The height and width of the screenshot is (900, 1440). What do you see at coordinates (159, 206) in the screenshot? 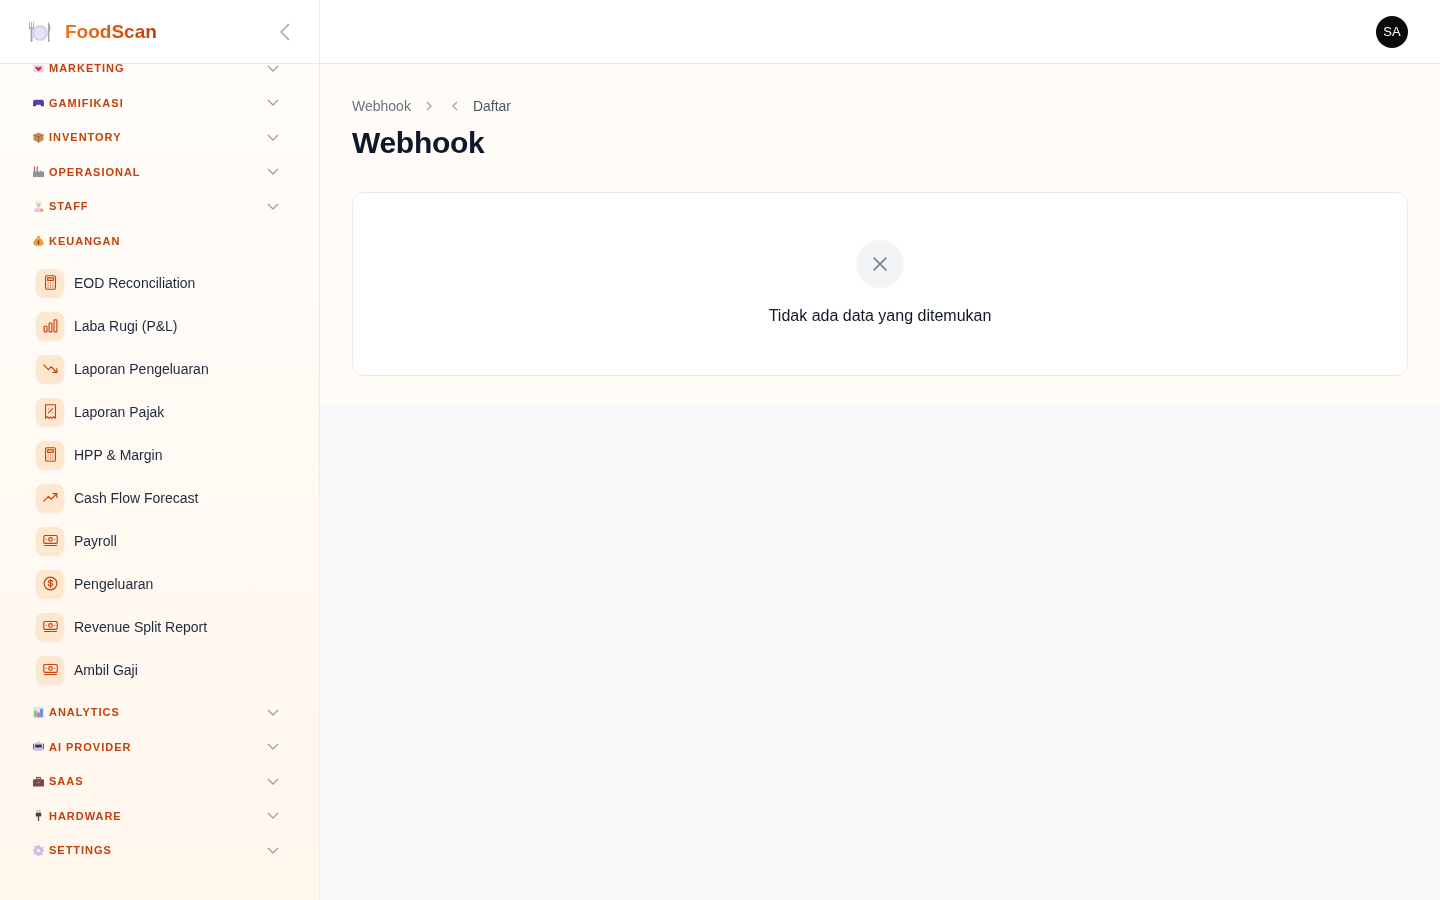
I see `sidebar-section-toggle: STAFF` at bounding box center [159, 206].